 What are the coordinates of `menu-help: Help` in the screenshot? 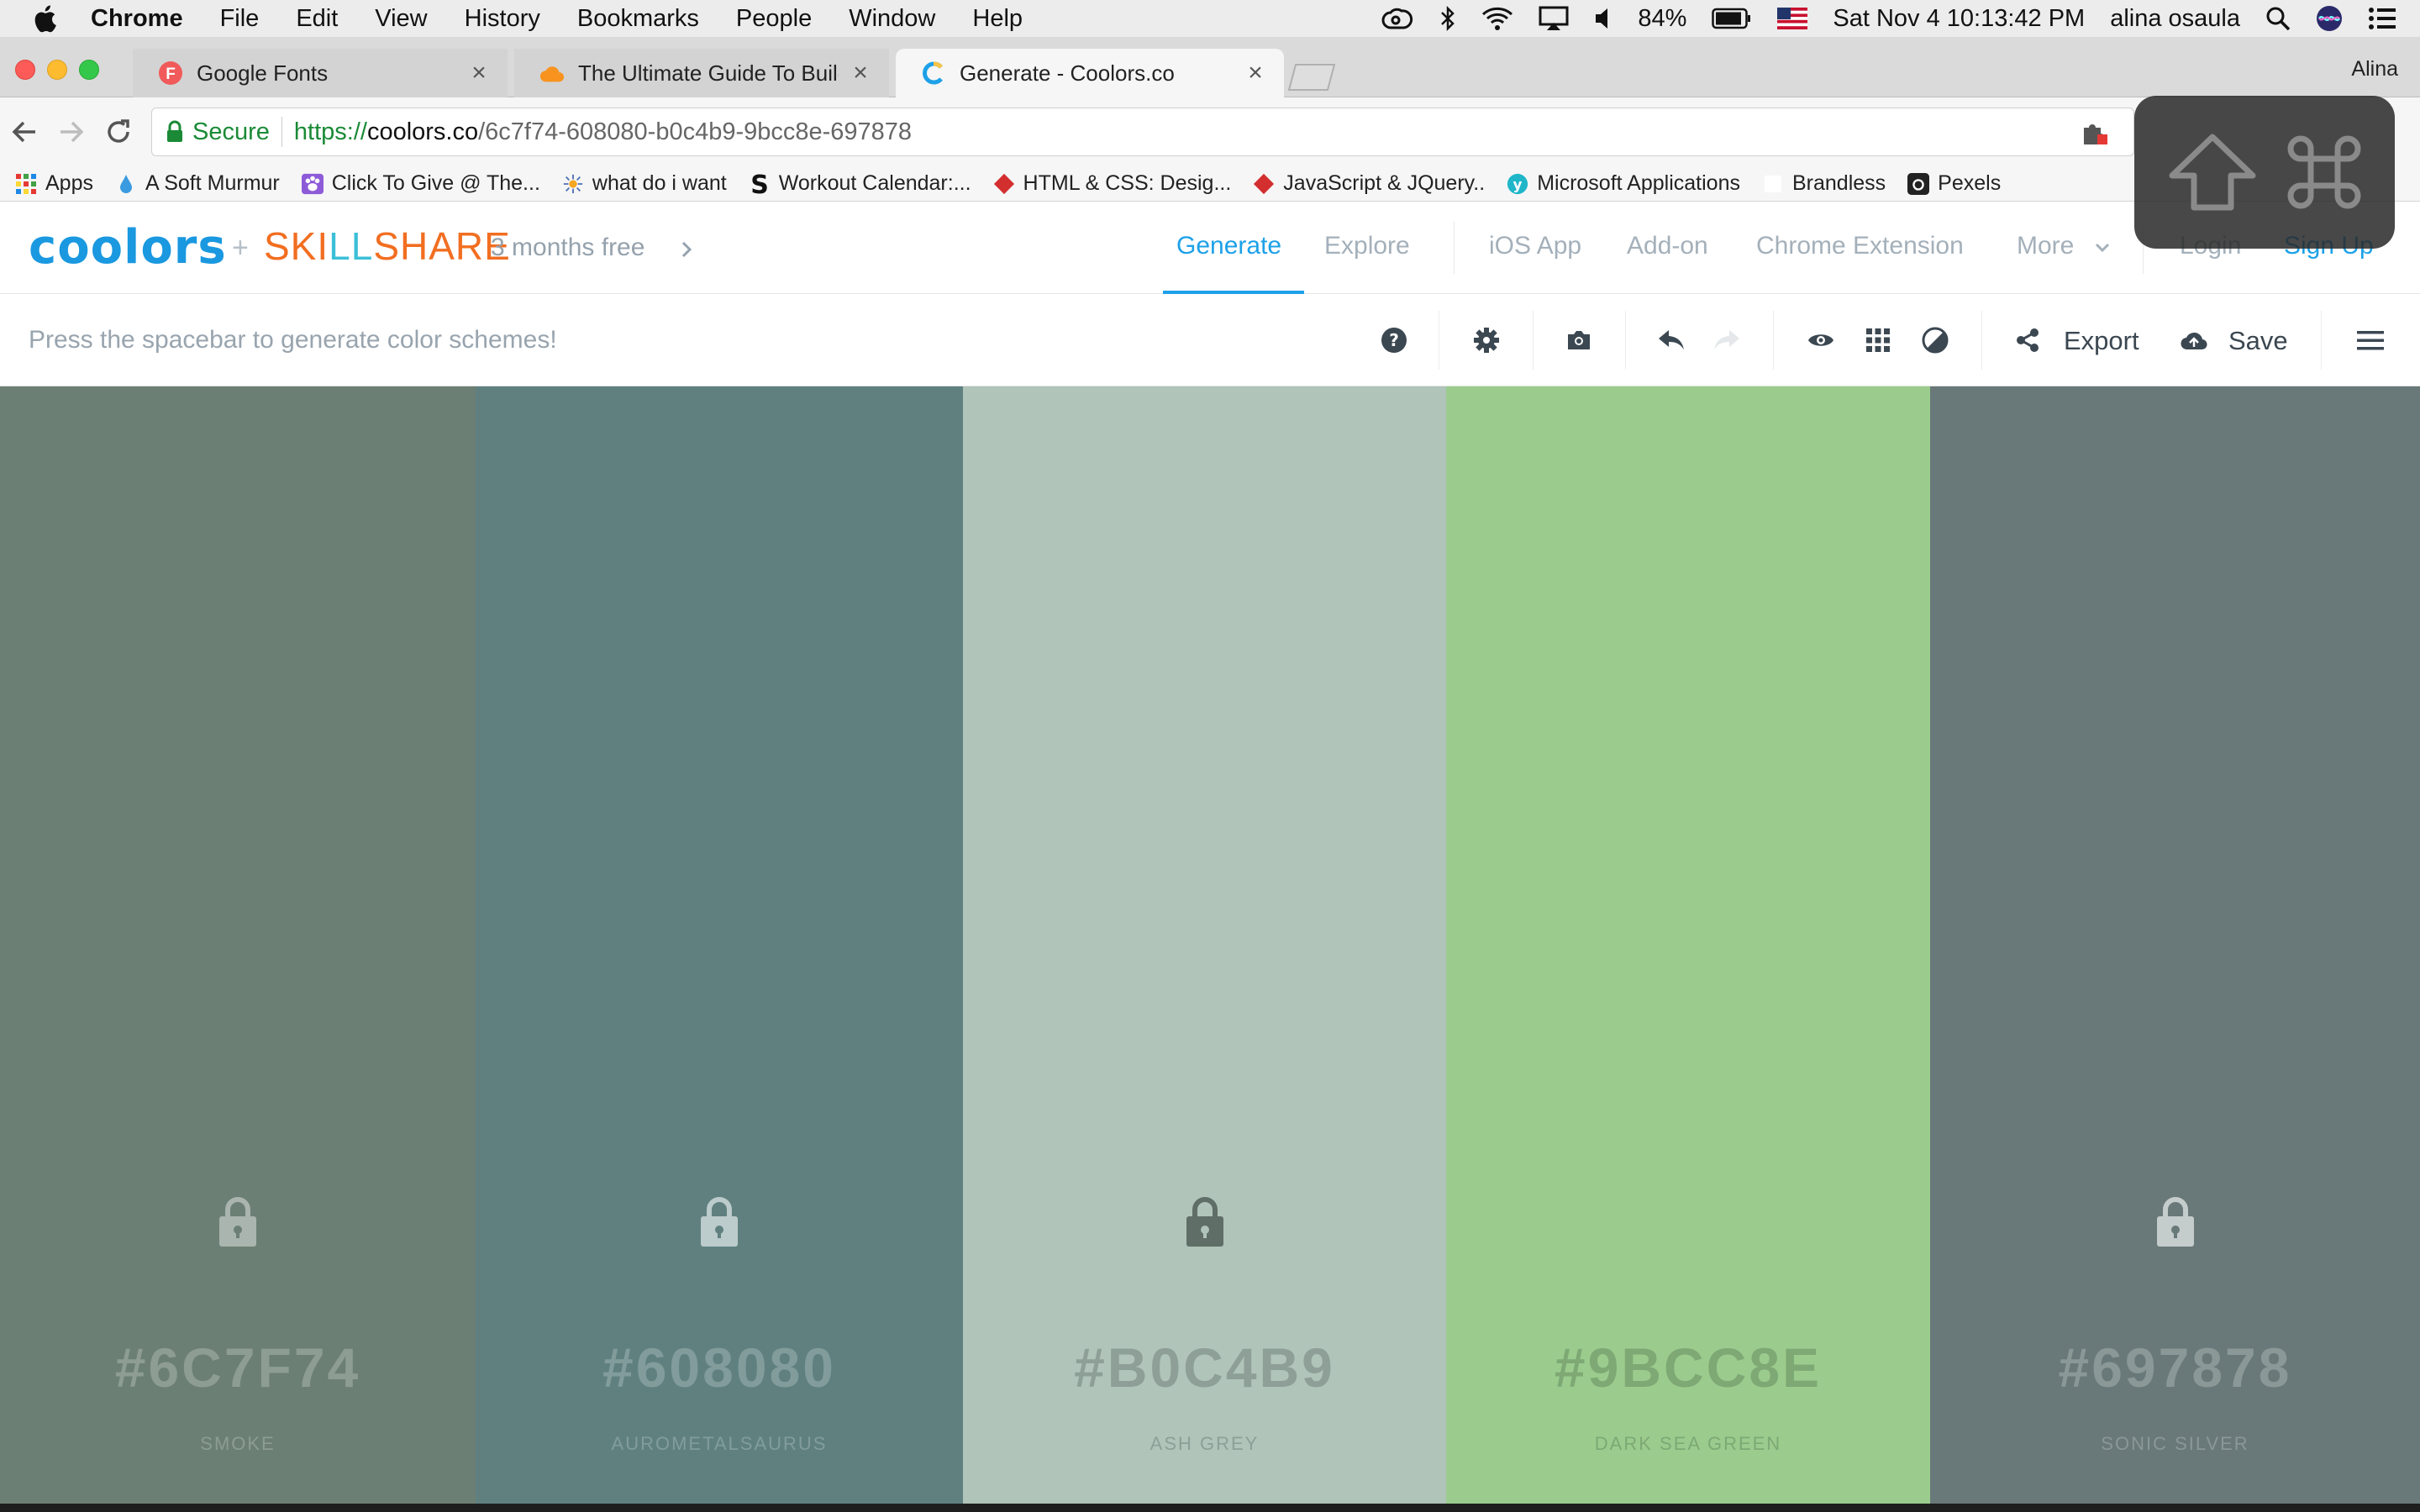 It's located at (997, 19).